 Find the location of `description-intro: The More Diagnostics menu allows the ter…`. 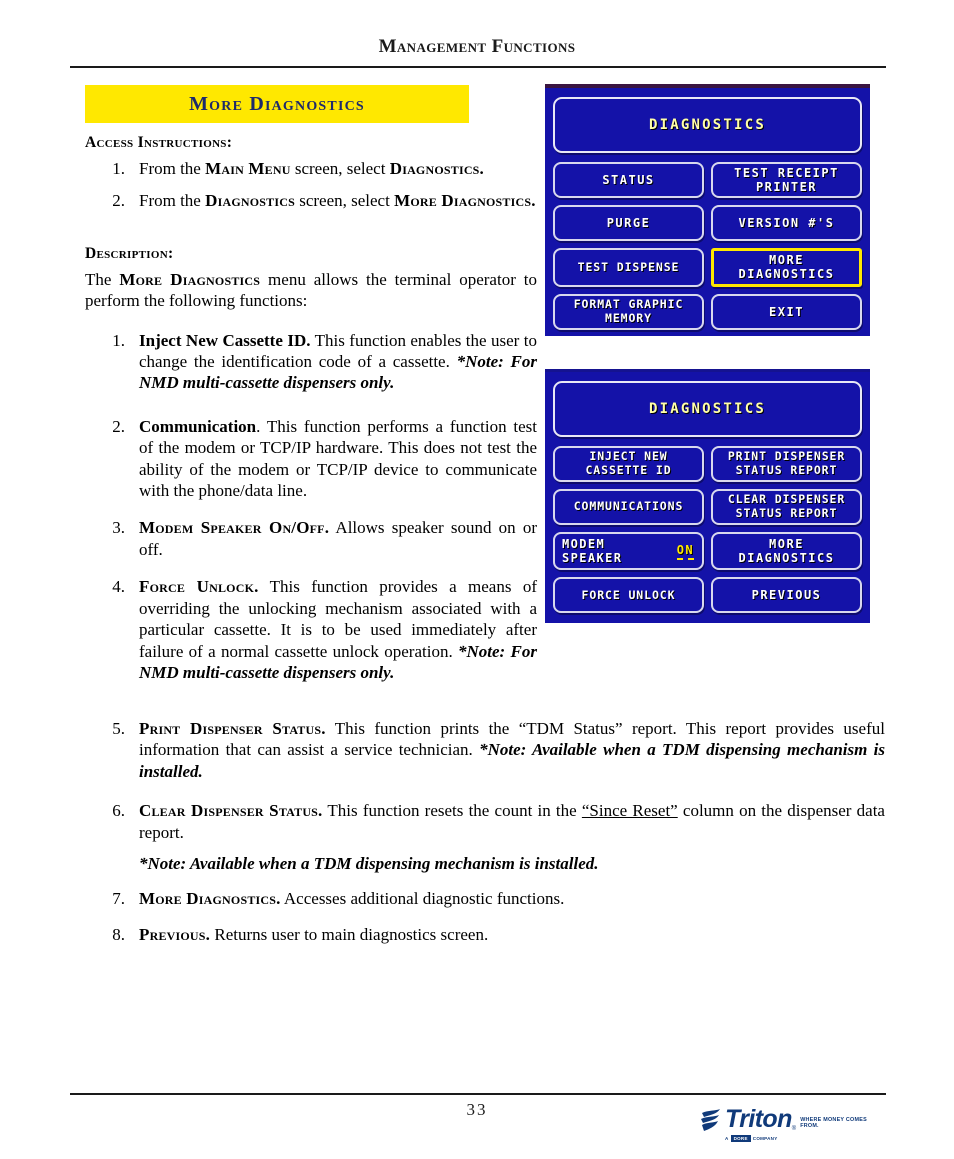

description-intro: The More Diagnostics menu allows the ter… is located at coordinates (311, 290).